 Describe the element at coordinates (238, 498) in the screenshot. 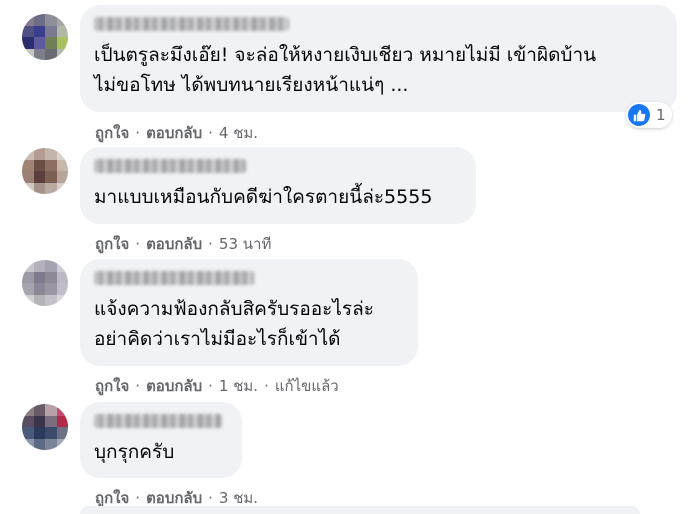

I see `timestamp: 3 ชม.` at that location.